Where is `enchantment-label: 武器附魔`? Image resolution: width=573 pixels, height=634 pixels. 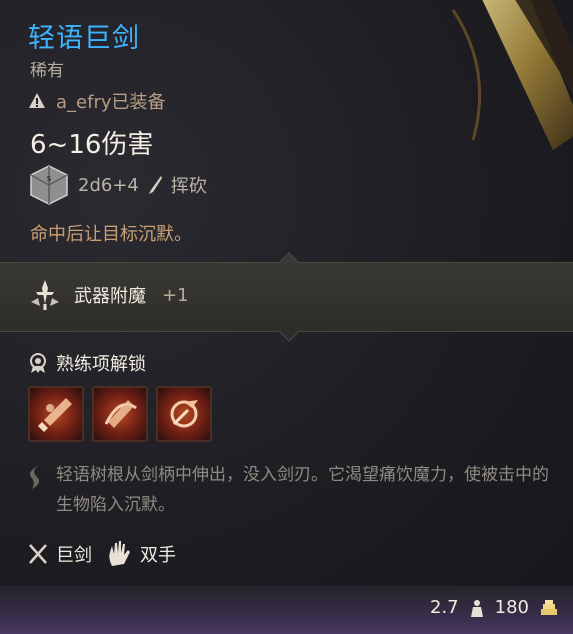 enchantment-label: 武器附魔 is located at coordinates (110, 296).